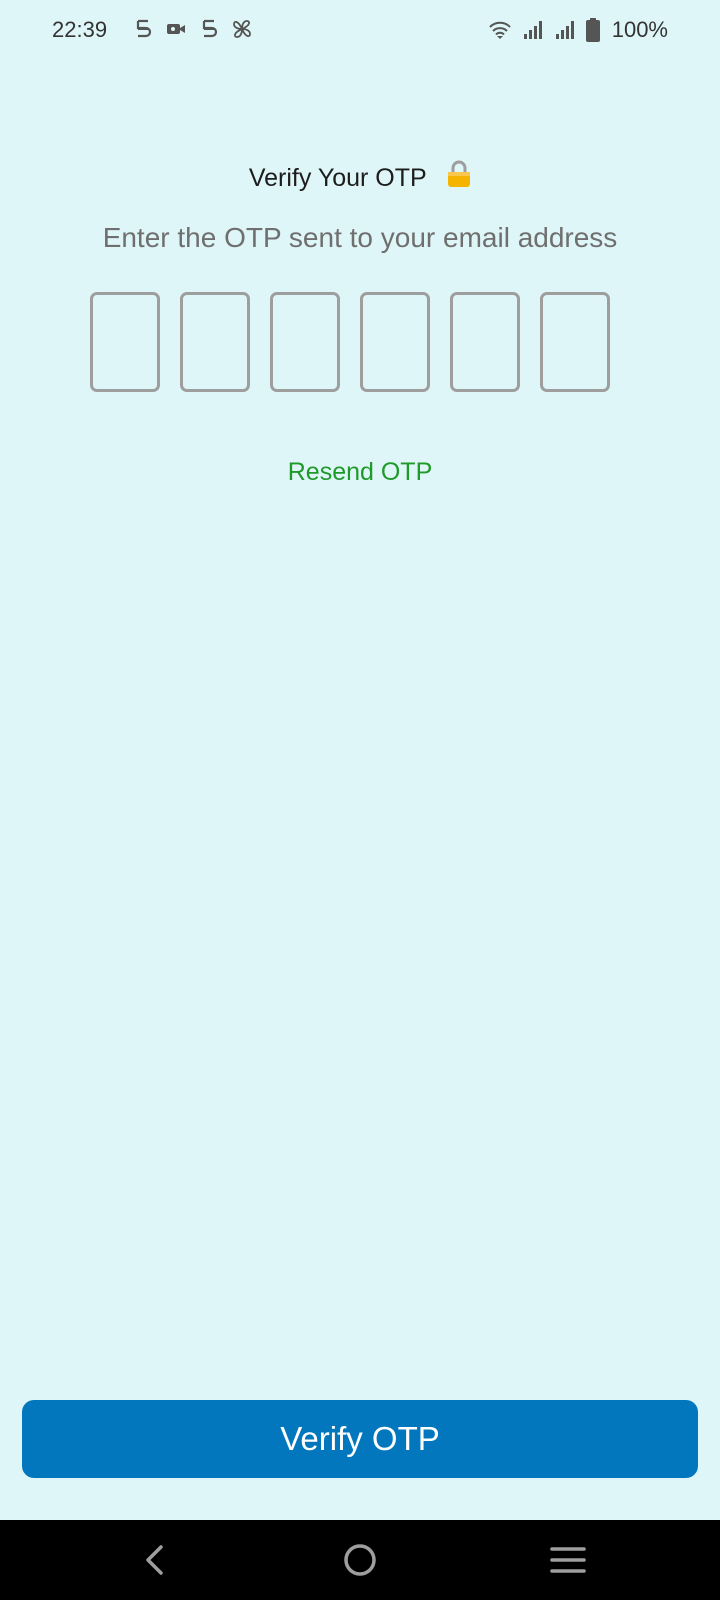 This screenshot has height=1600, width=720. What do you see at coordinates (360, 1439) in the screenshot?
I see `verify-otp-button: Verify OTP` at bounding box center [360, 1439].